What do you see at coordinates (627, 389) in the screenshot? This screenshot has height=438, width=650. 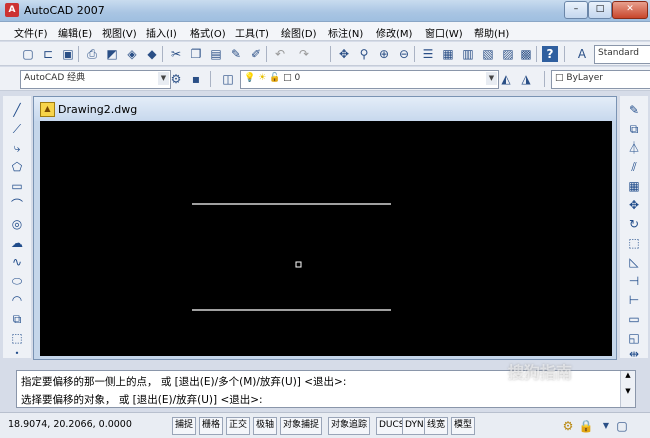 I see `command-scrollbar: ▲ ▼` at bounding box center [627, 389].